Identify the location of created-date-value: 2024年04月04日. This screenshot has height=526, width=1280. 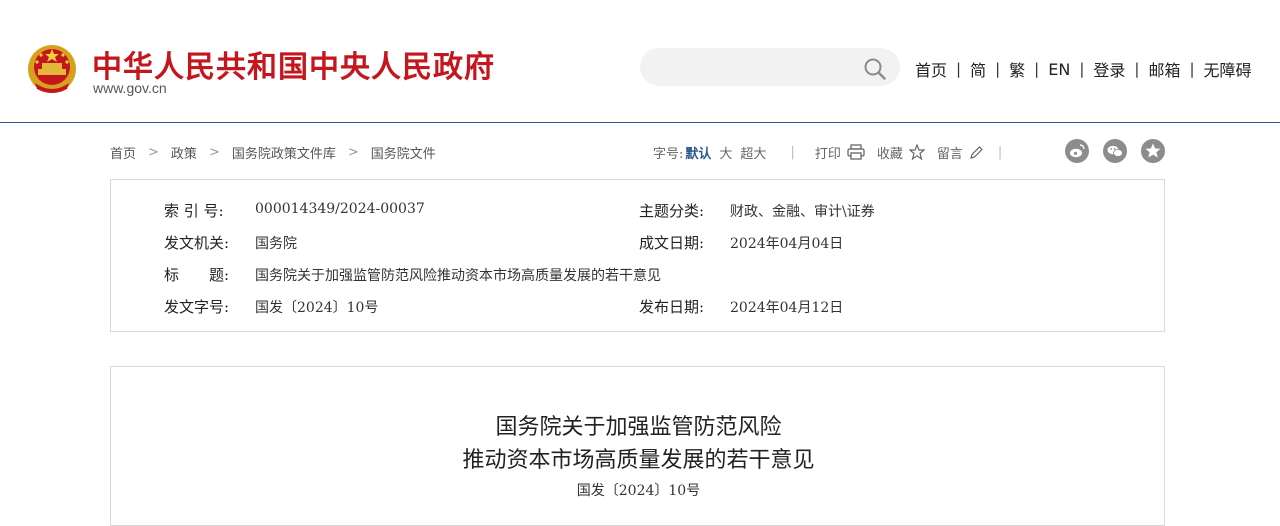
(787, 244).